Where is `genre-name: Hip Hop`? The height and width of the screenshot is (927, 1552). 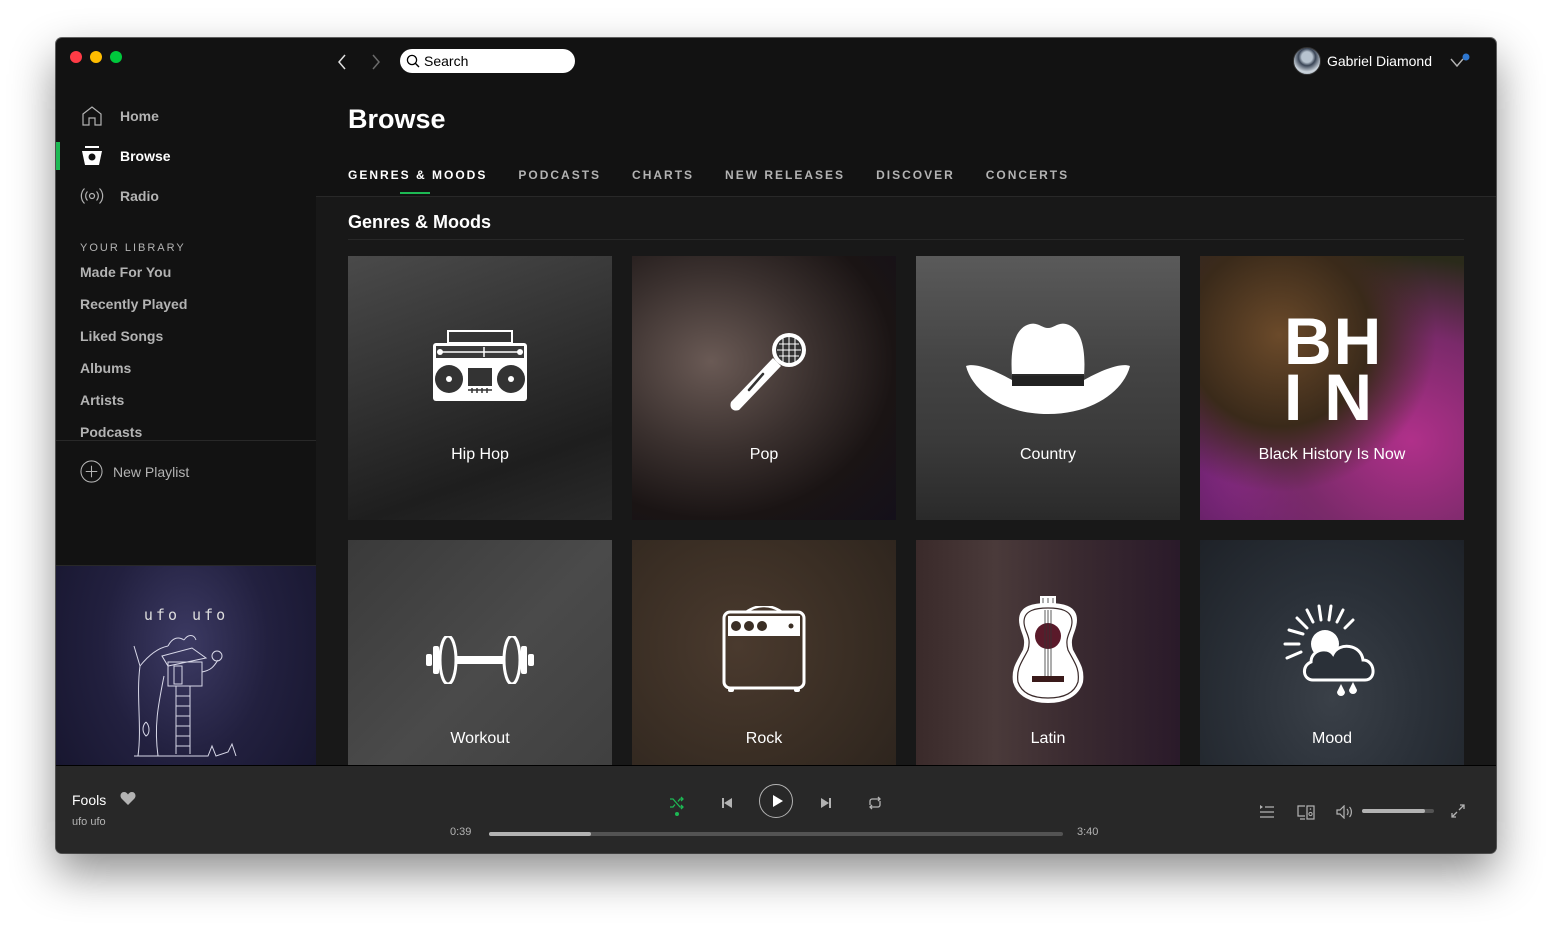 genre-name: Hip Hop is located at coordinates (480, 454).